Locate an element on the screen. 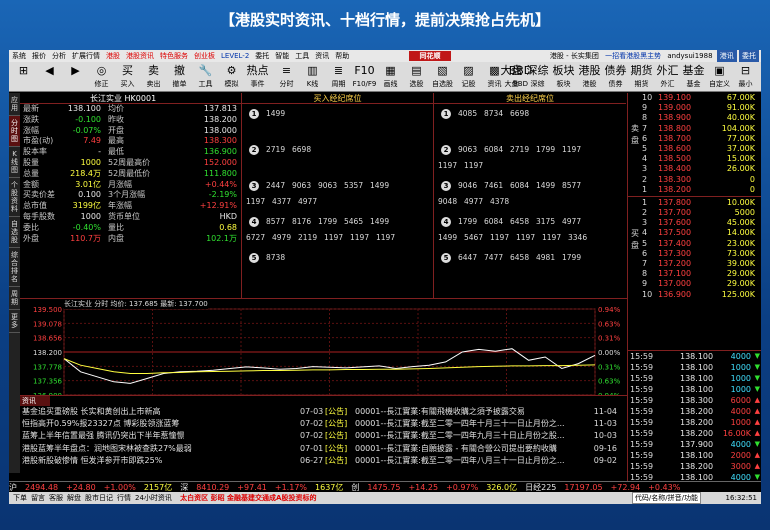 The height and width of the screenshot is (530, 770). news-button: 港讯 is located at coordinates (726, 56).